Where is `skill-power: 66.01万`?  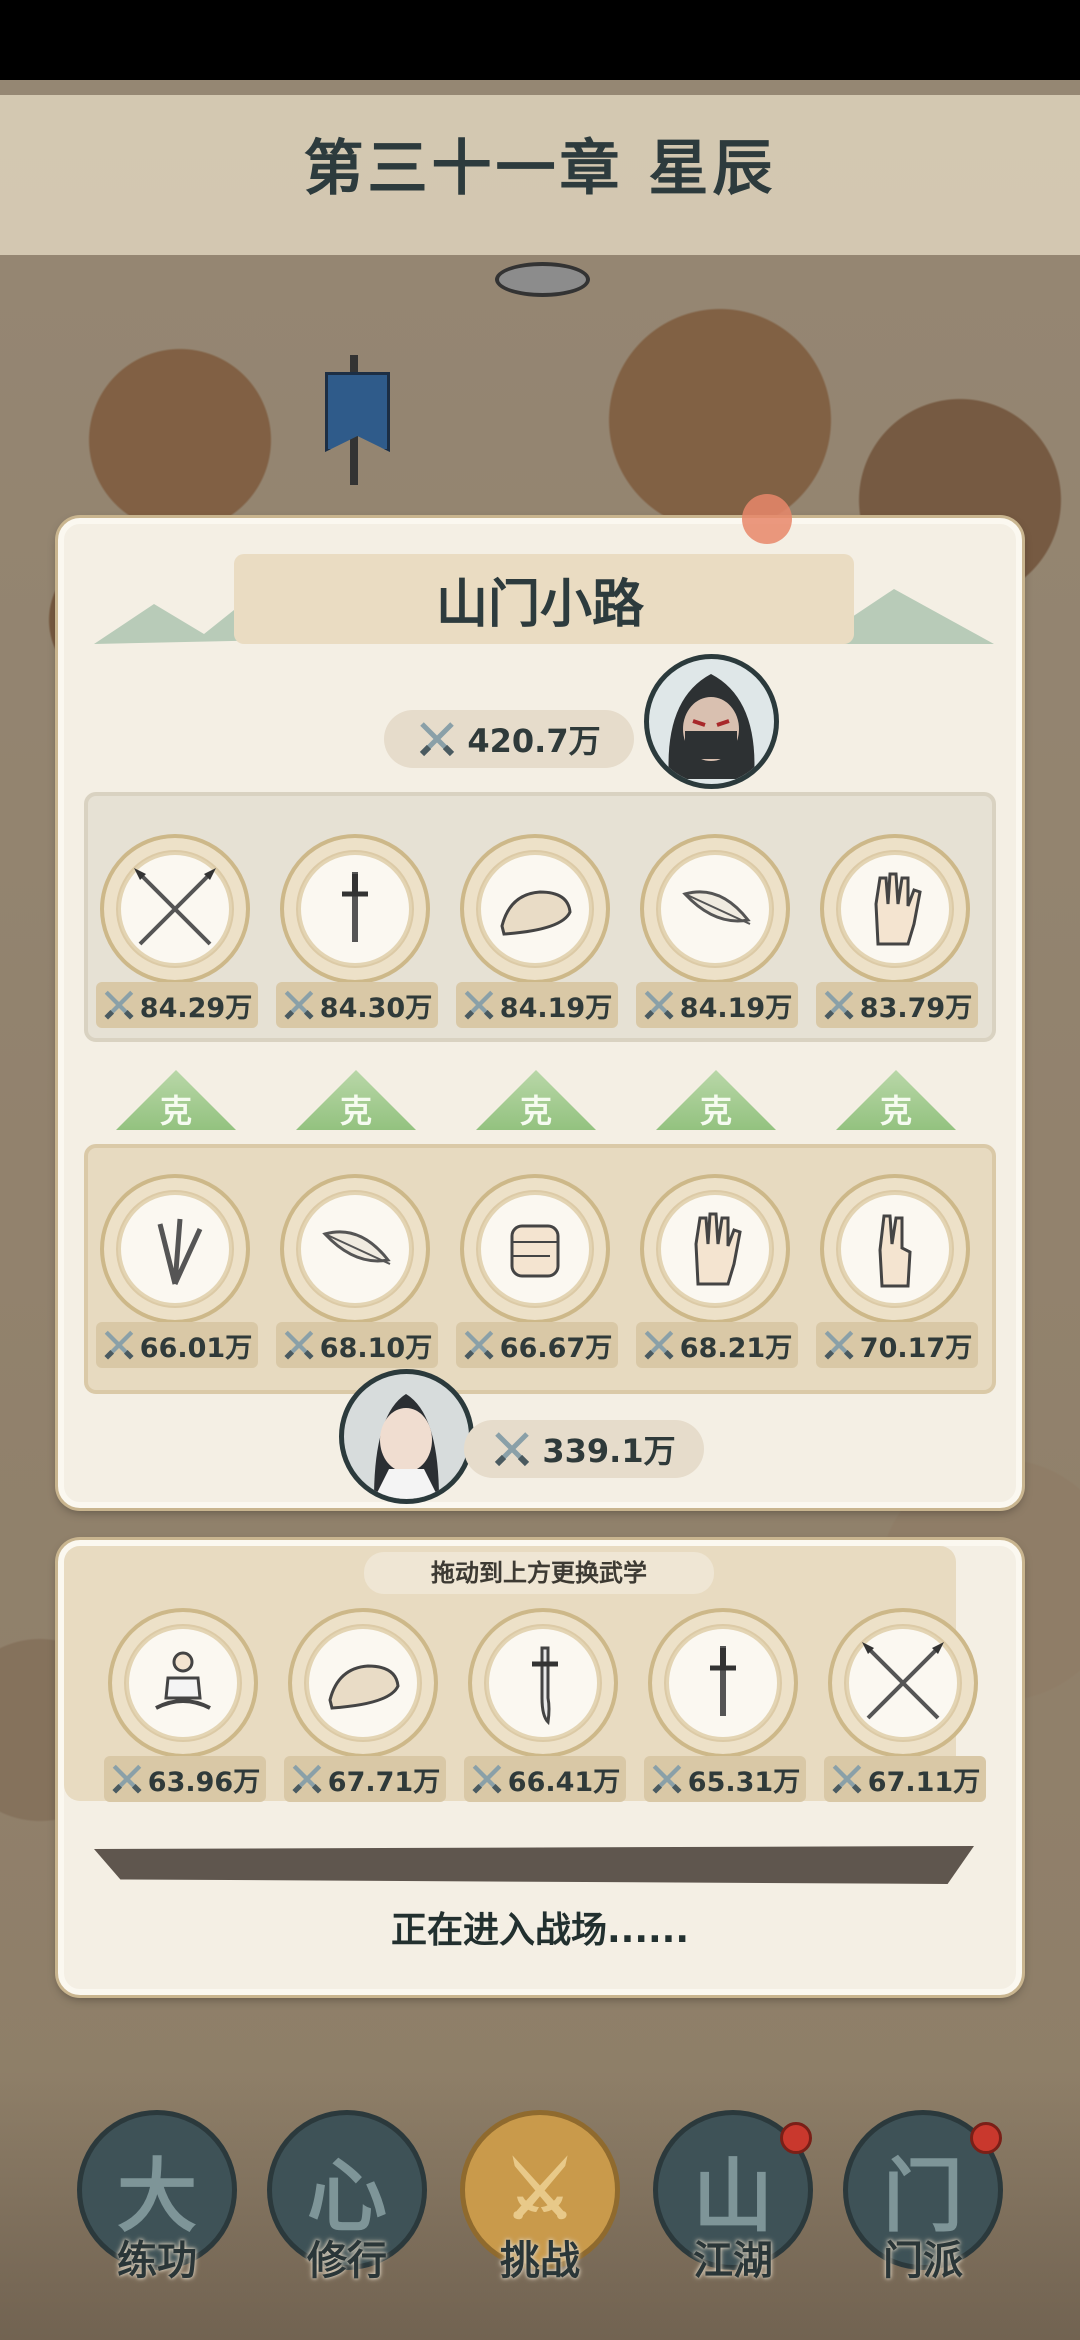
skill-power: 66.01万 is located at coordinates (196, 1348).